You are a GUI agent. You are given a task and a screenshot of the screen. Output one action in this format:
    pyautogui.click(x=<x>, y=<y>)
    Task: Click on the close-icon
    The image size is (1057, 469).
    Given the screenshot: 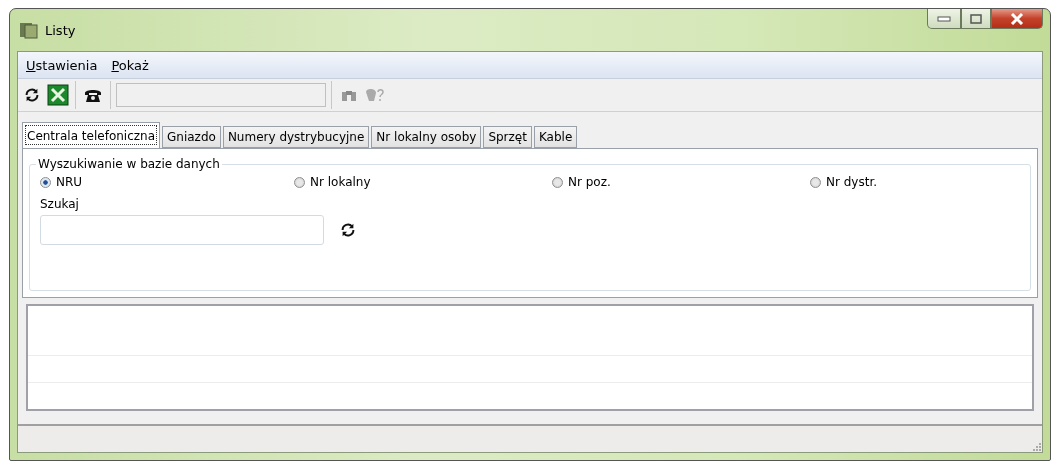 What is the action you would take?
    pyautogui.click(x=1017, y=18)
    